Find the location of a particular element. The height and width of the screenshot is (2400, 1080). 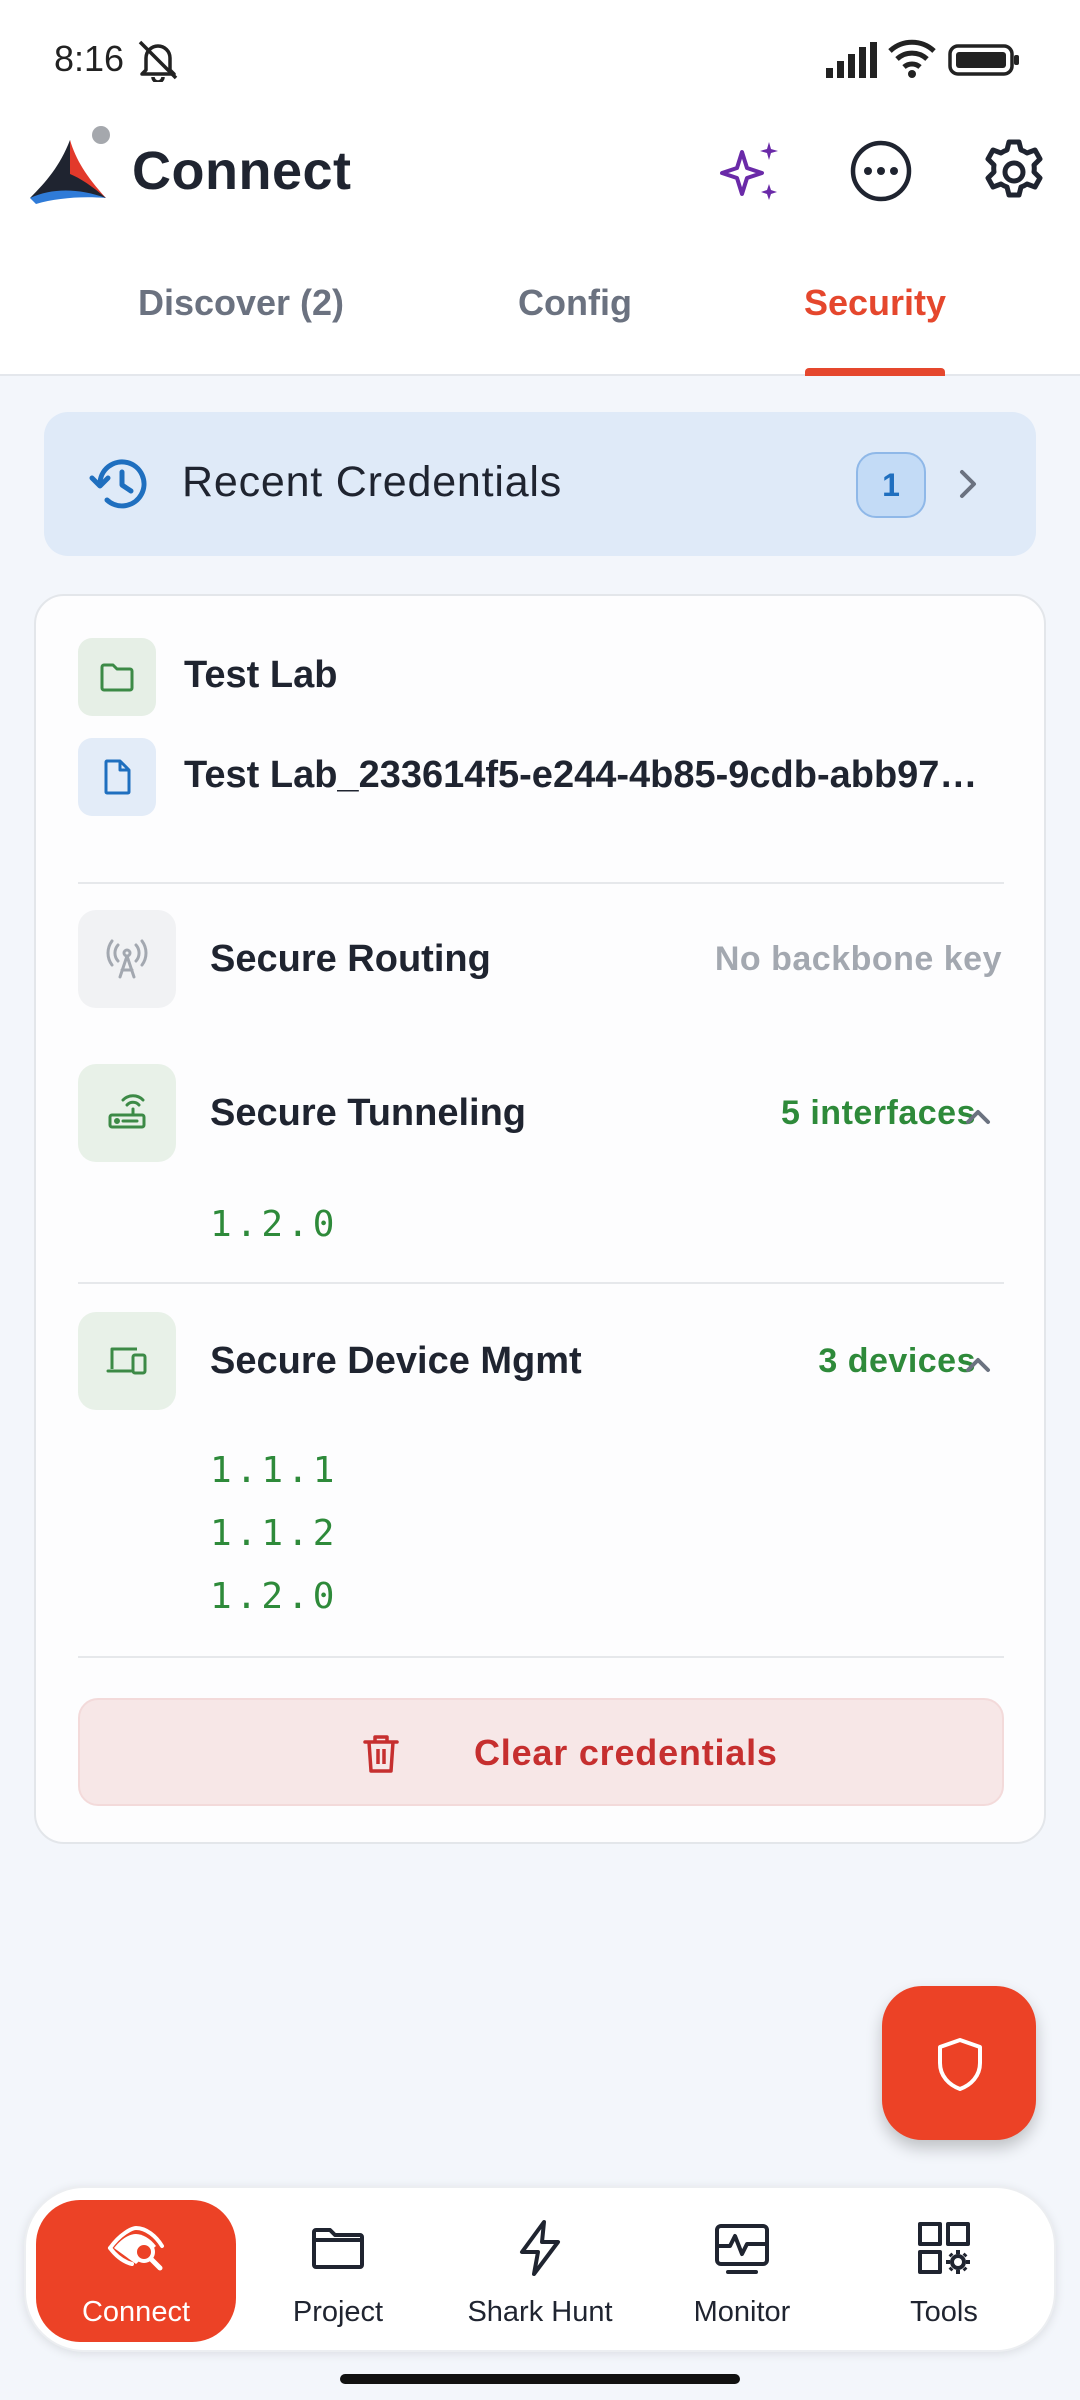

gear-icon is located at coordinates (1014, 172).